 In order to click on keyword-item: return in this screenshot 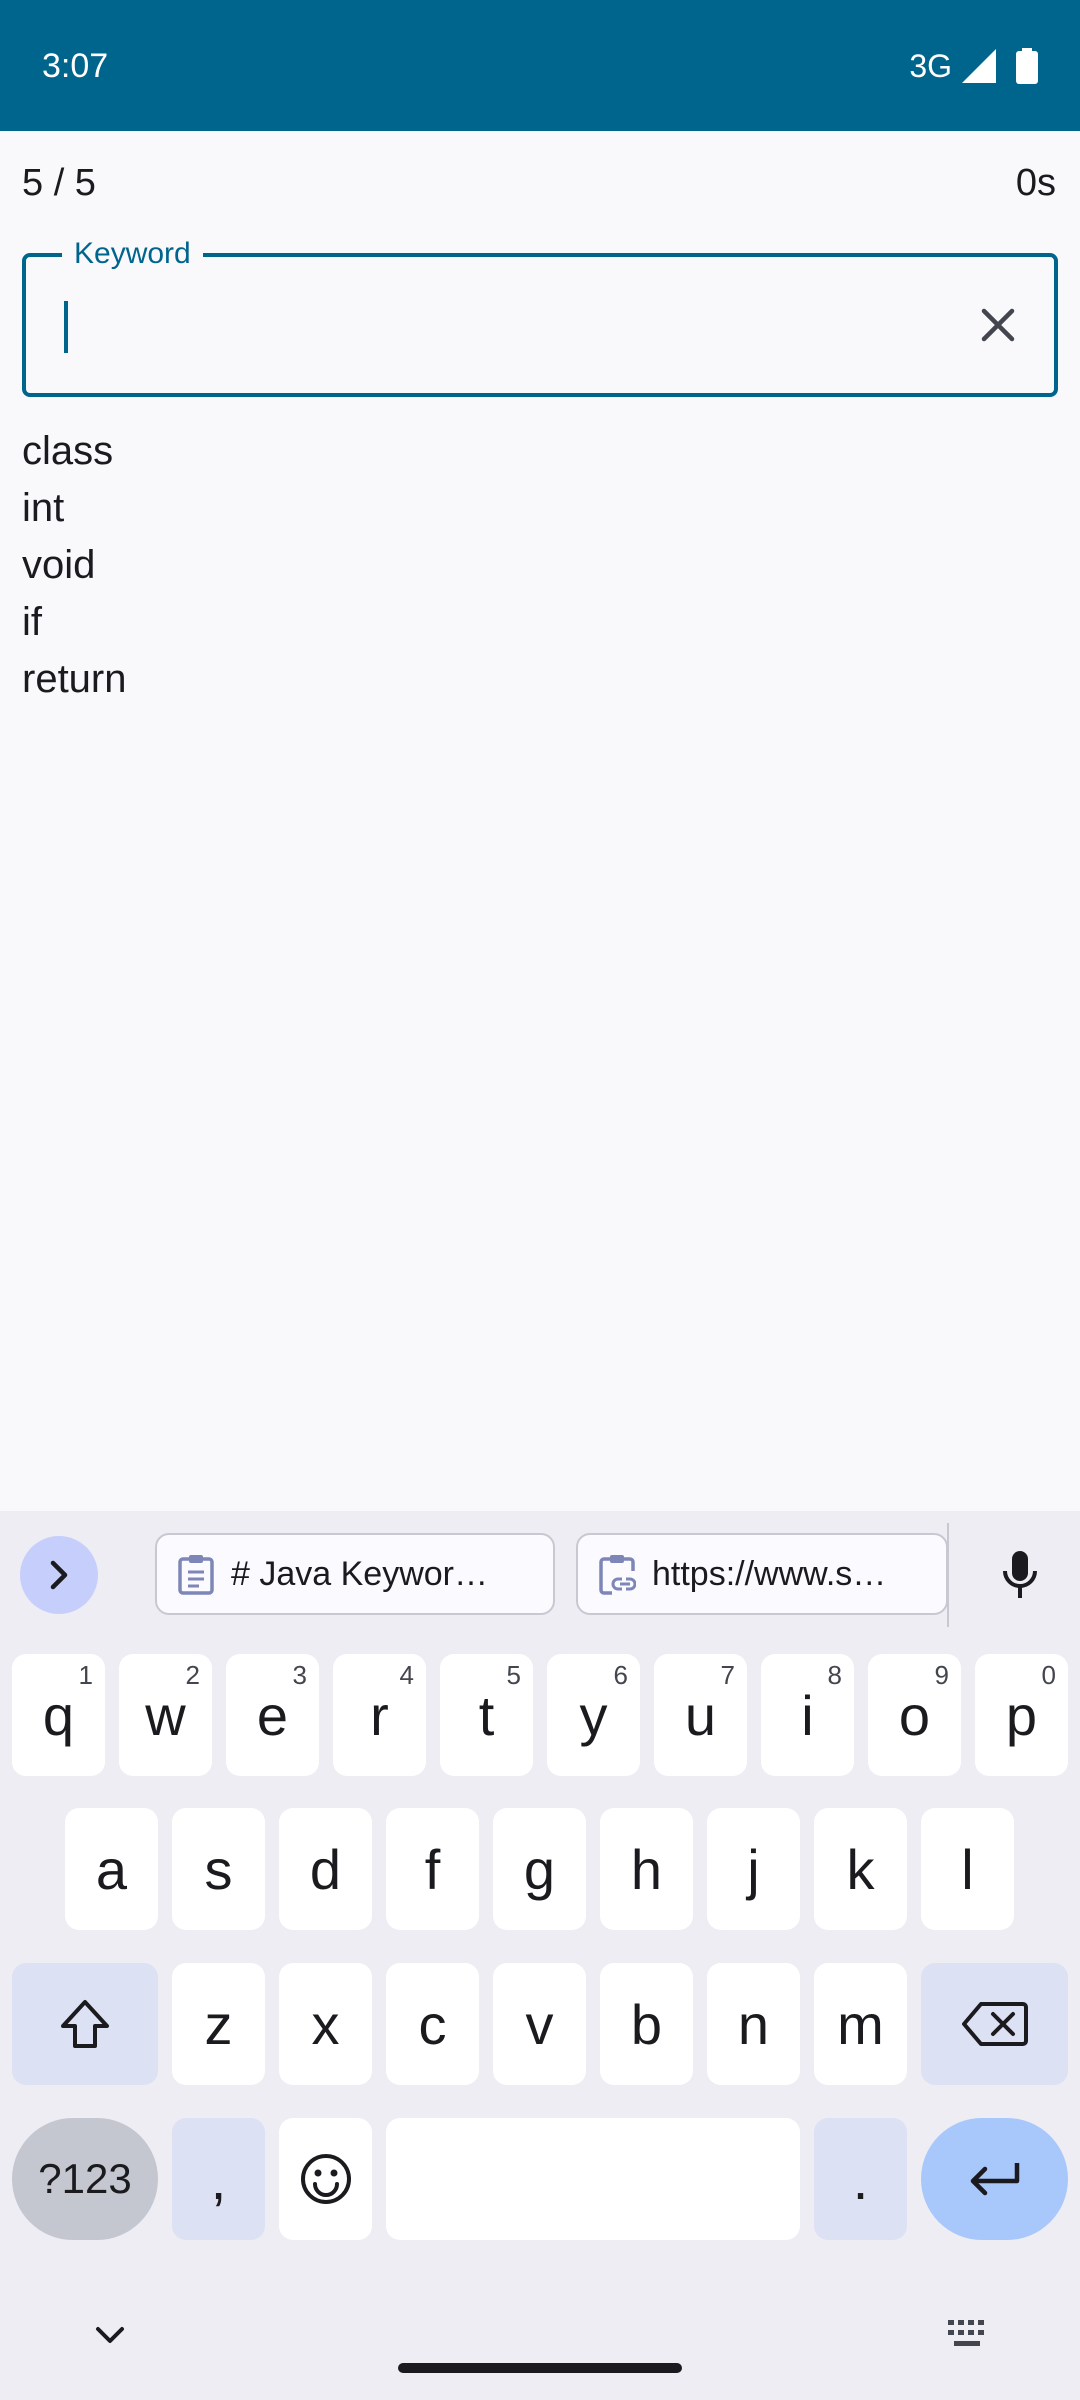, I will do `click(74, 679)`.